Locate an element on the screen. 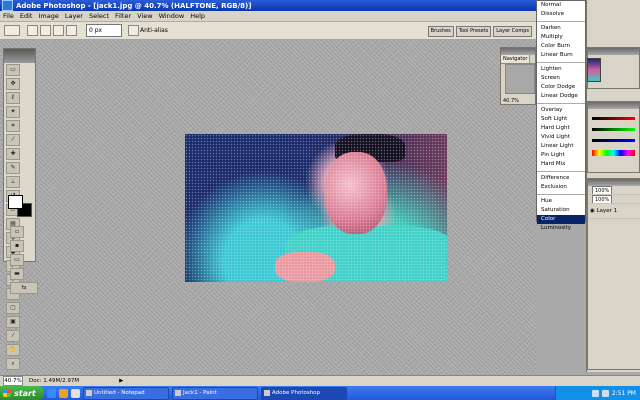  lasso-tool-icon: ℓ is located at coordinates (13, 98).